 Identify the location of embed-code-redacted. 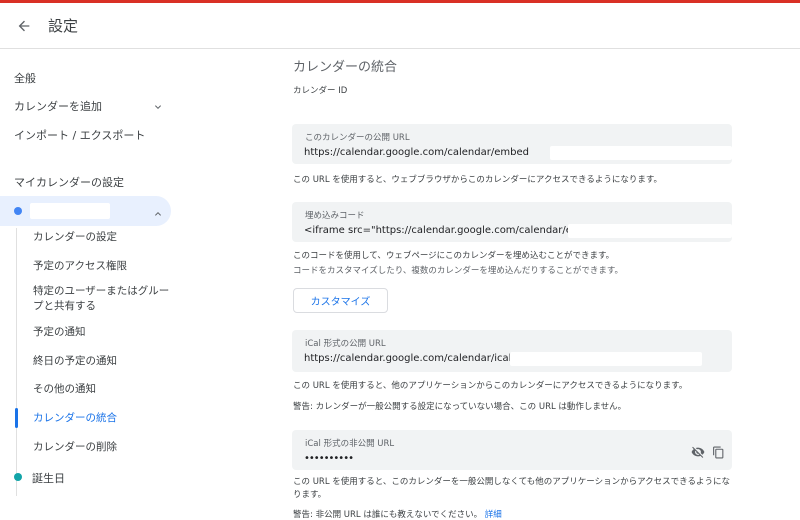
(650, 231).